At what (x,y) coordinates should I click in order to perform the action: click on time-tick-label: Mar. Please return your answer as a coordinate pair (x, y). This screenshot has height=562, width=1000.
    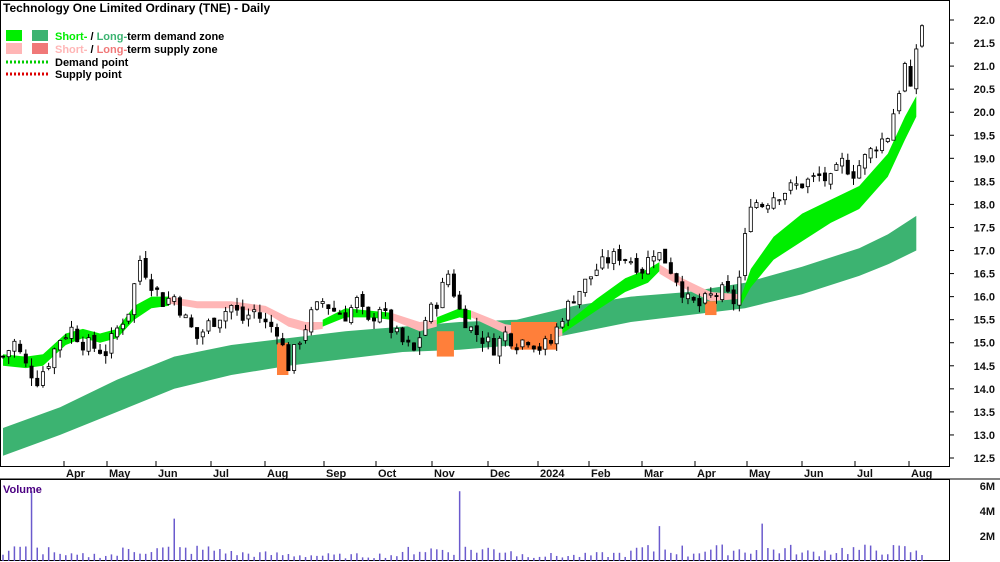
    Looking at the image, I should click on (654, 474).